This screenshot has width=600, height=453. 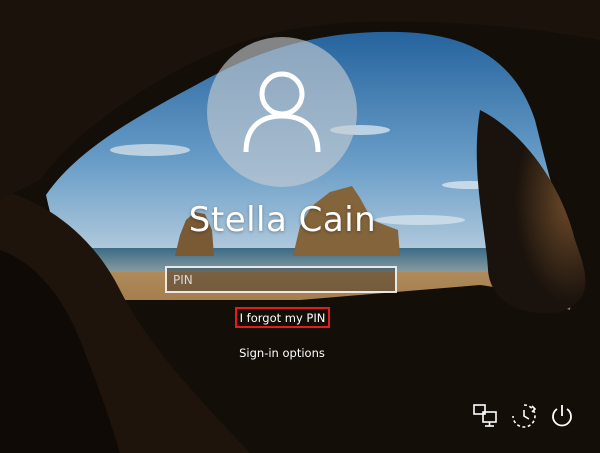 I want to click on user-avatar, so click(x=282, y=112).